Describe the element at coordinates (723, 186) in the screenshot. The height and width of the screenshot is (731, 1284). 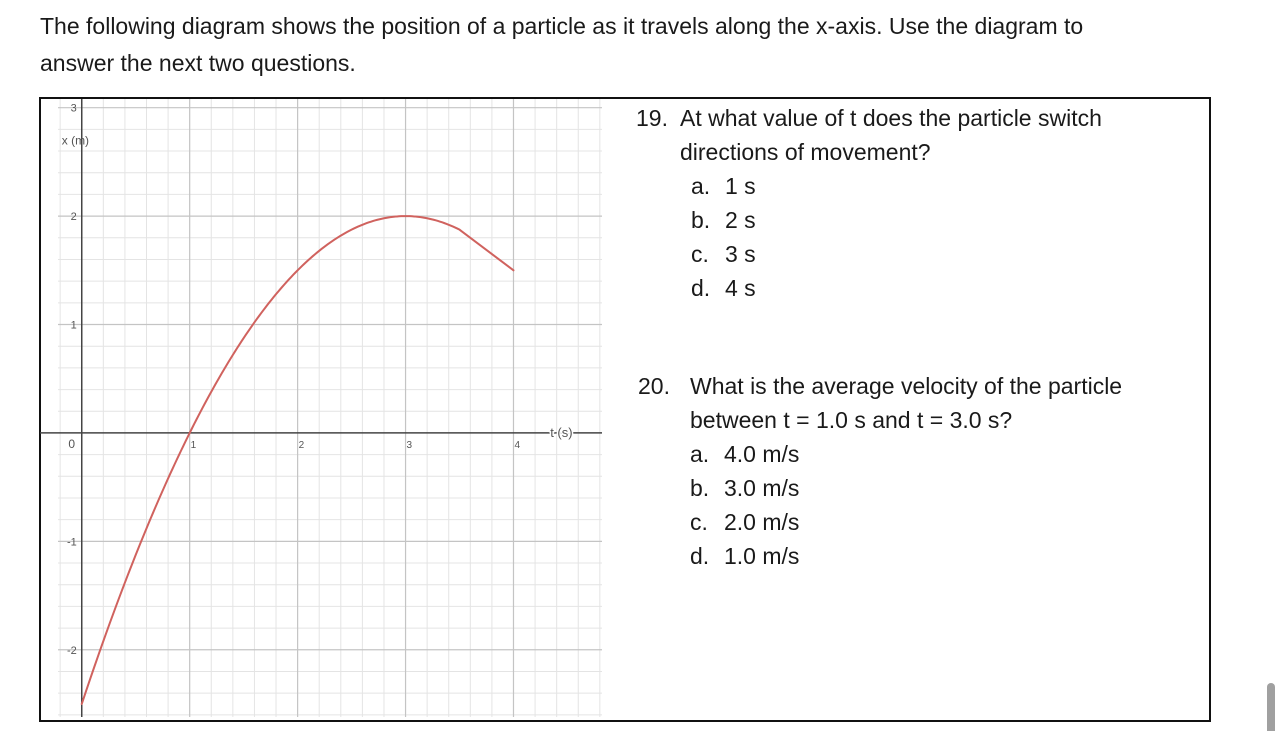
I see `option-a: a. 1 s` at that location.